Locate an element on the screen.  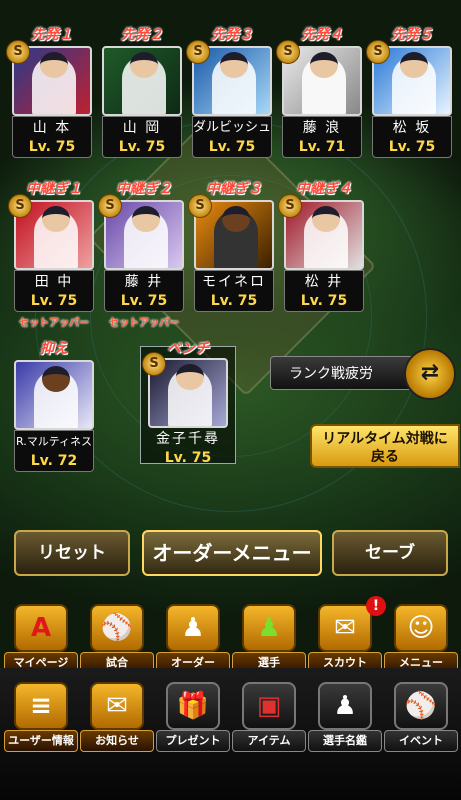
nav-players: ♟ 選手 is located at coordinates (269, 639).